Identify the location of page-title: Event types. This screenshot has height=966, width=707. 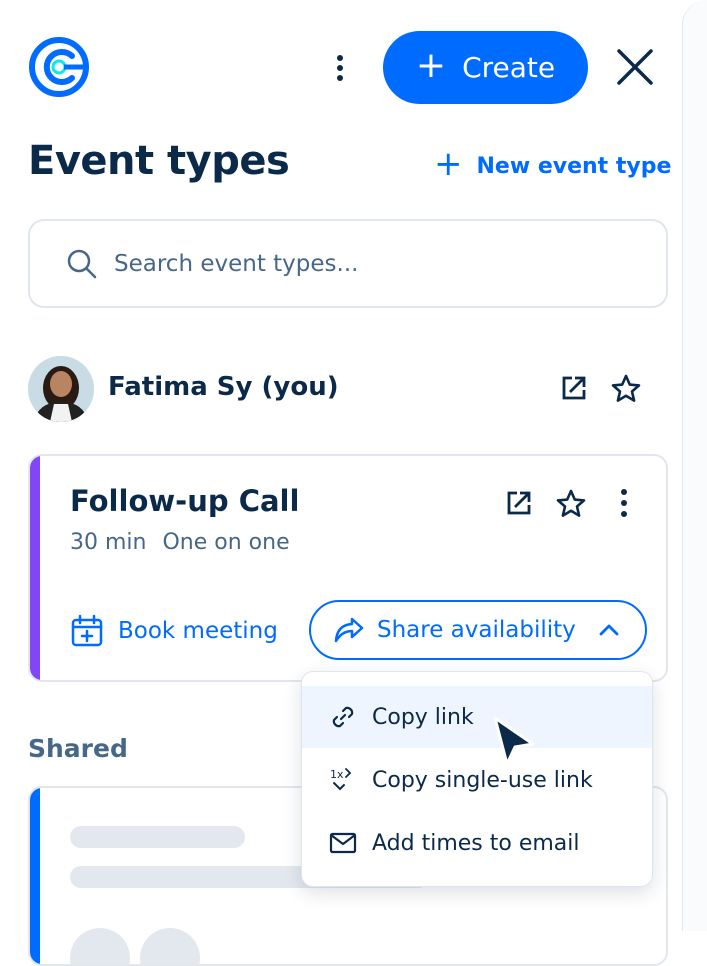
(159, 161).